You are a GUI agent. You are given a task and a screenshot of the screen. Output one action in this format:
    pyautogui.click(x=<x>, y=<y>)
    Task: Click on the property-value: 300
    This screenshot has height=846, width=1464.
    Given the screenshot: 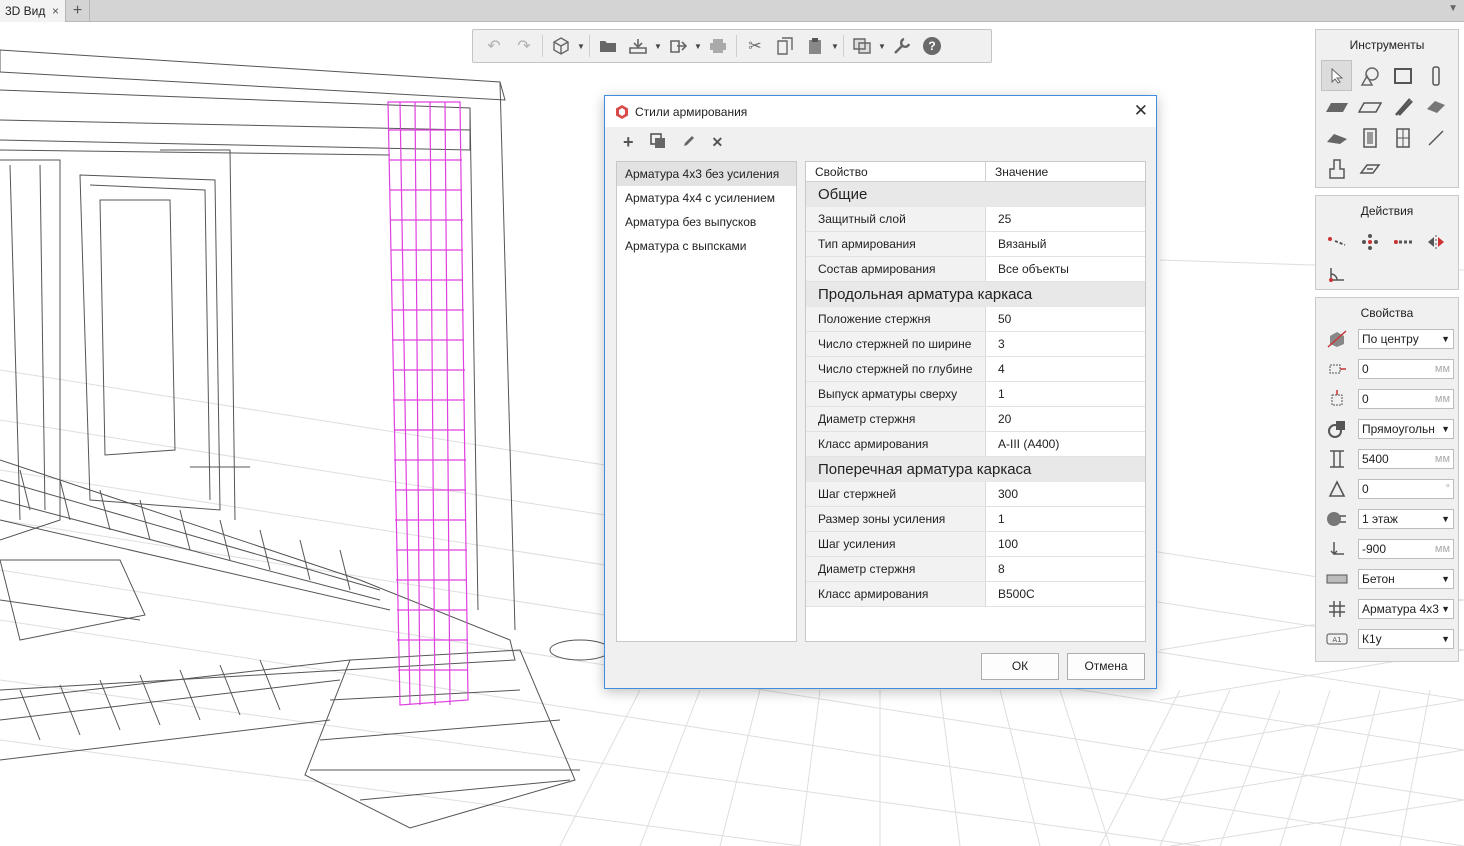 What is the action you would take?
    pyautogui.click(x=1002, y=494)
    